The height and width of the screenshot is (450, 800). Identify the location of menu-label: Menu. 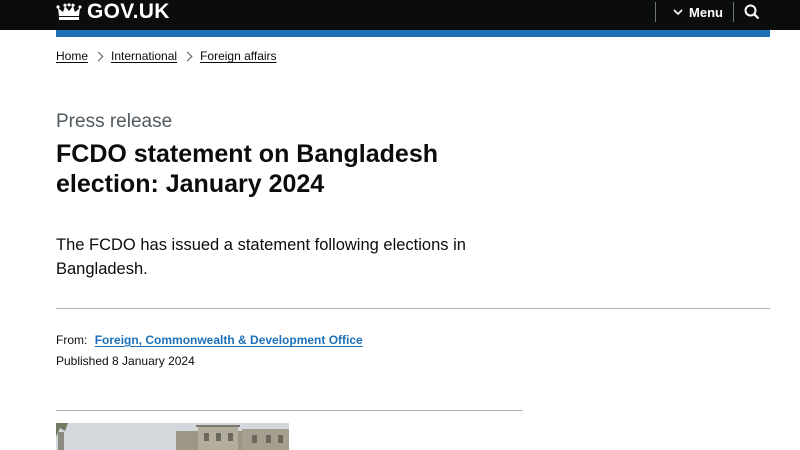
(706, 12).